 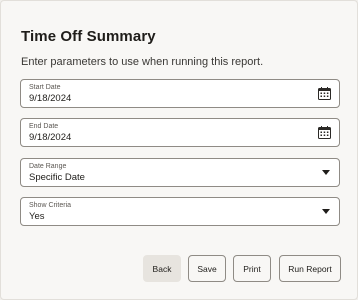 I want to click on start-date-label: Start Date, so click(x=45, y=87).